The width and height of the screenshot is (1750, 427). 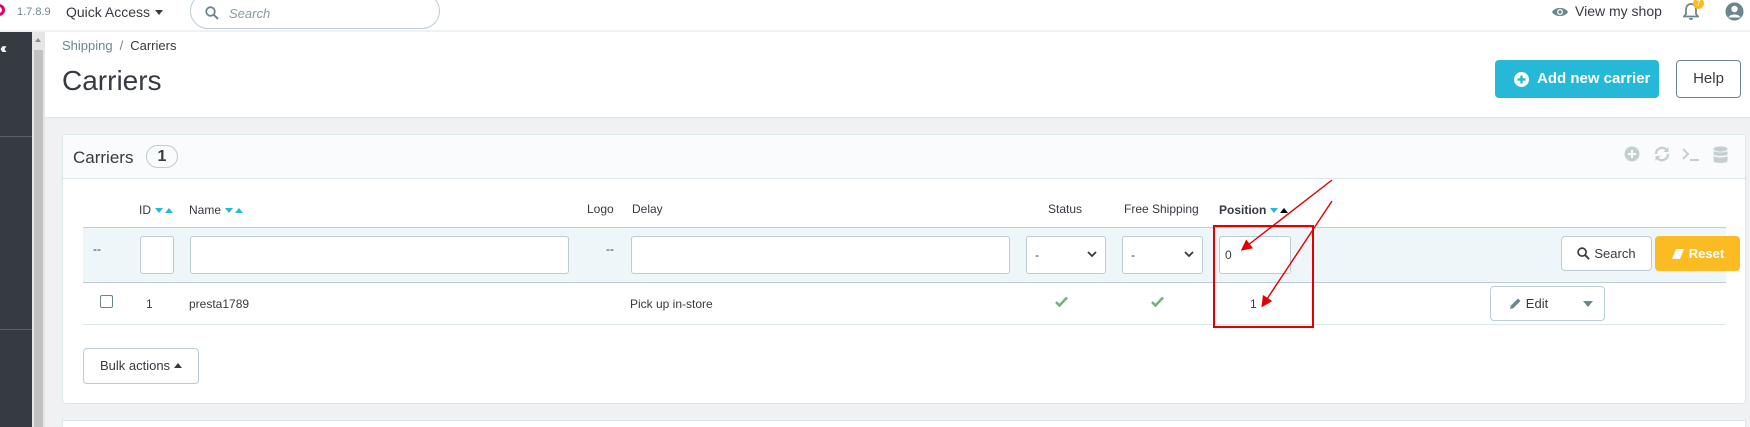 What do you see at coordinates (1698, 4) in the screenshot?
I see `notification-badge: 7` at bounding box center [1698, 4].